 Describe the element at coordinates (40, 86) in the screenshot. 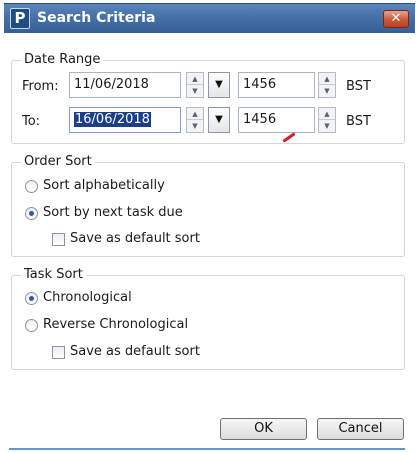

I see `from-label: From:` at that location.